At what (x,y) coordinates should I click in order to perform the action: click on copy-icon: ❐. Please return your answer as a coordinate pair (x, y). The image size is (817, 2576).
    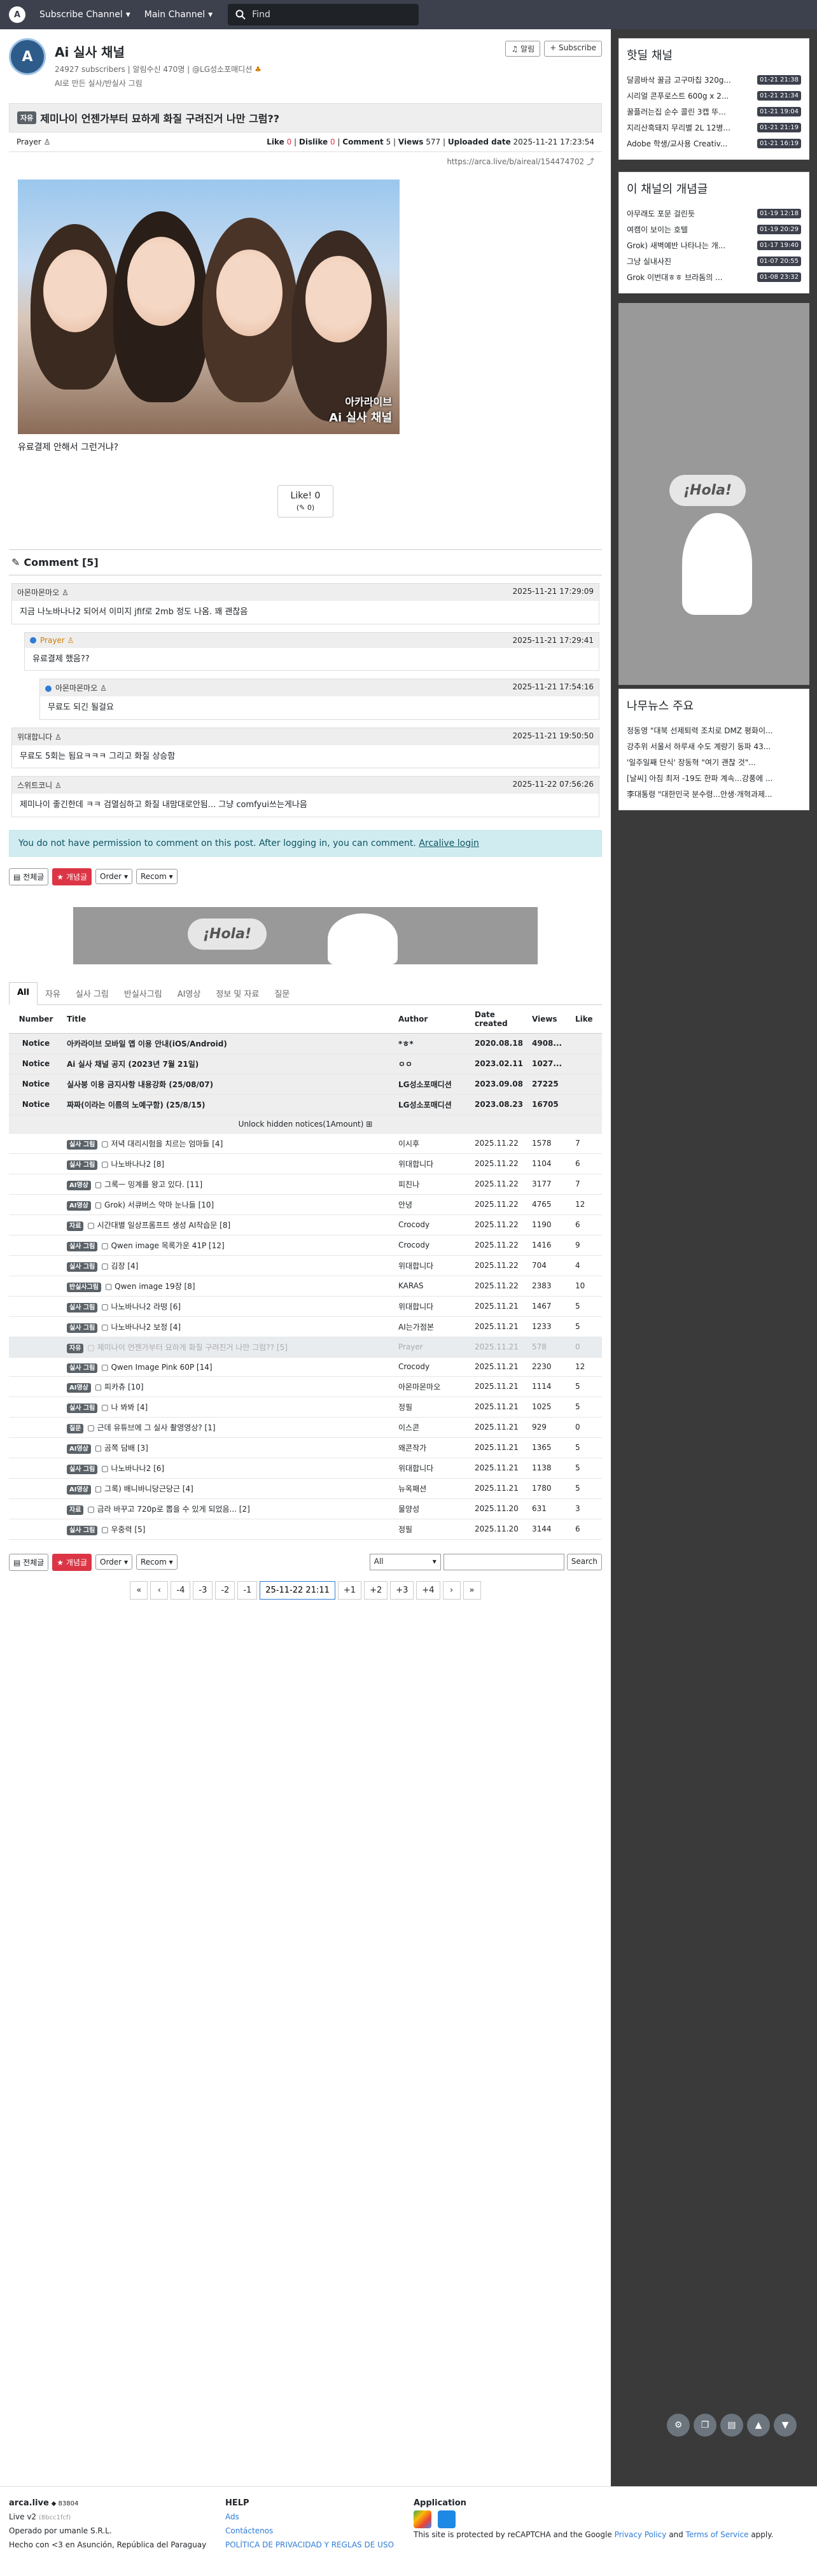
    Looking at the image, I should click on (705, 2425).